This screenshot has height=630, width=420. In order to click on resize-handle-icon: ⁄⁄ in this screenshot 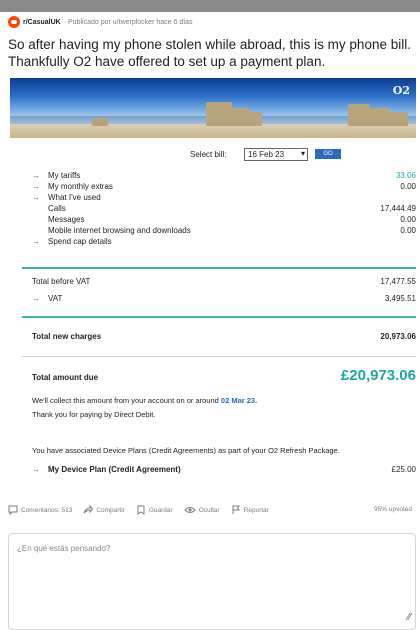, I will do `click(409, 617)`.